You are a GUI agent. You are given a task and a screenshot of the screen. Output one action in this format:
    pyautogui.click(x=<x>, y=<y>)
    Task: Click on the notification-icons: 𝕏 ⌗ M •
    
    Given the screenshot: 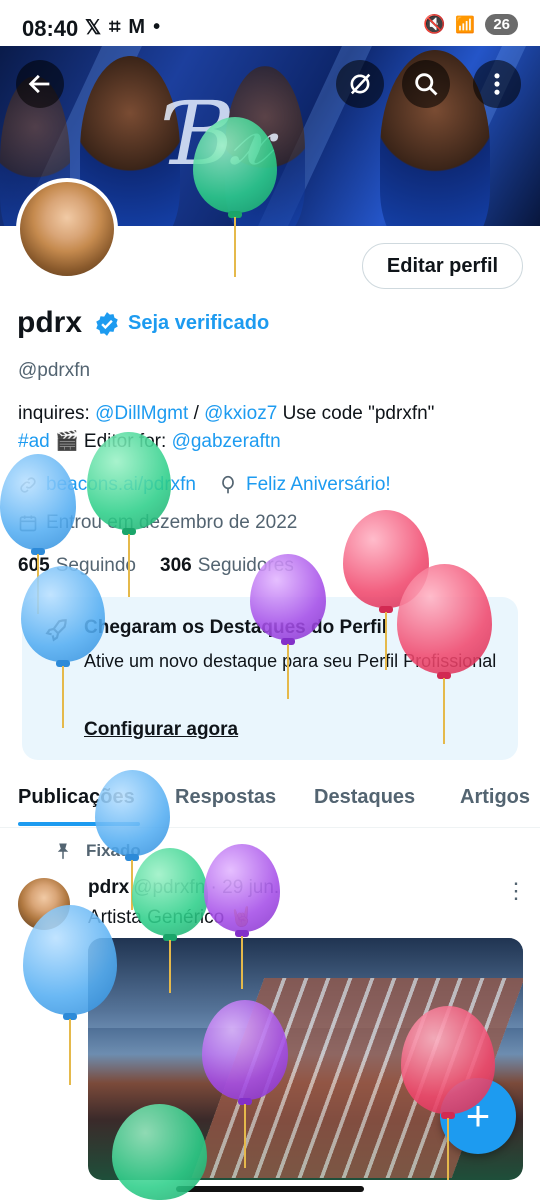 What is the action you would take?
    pyautogui.click(x=122, y=27)
    